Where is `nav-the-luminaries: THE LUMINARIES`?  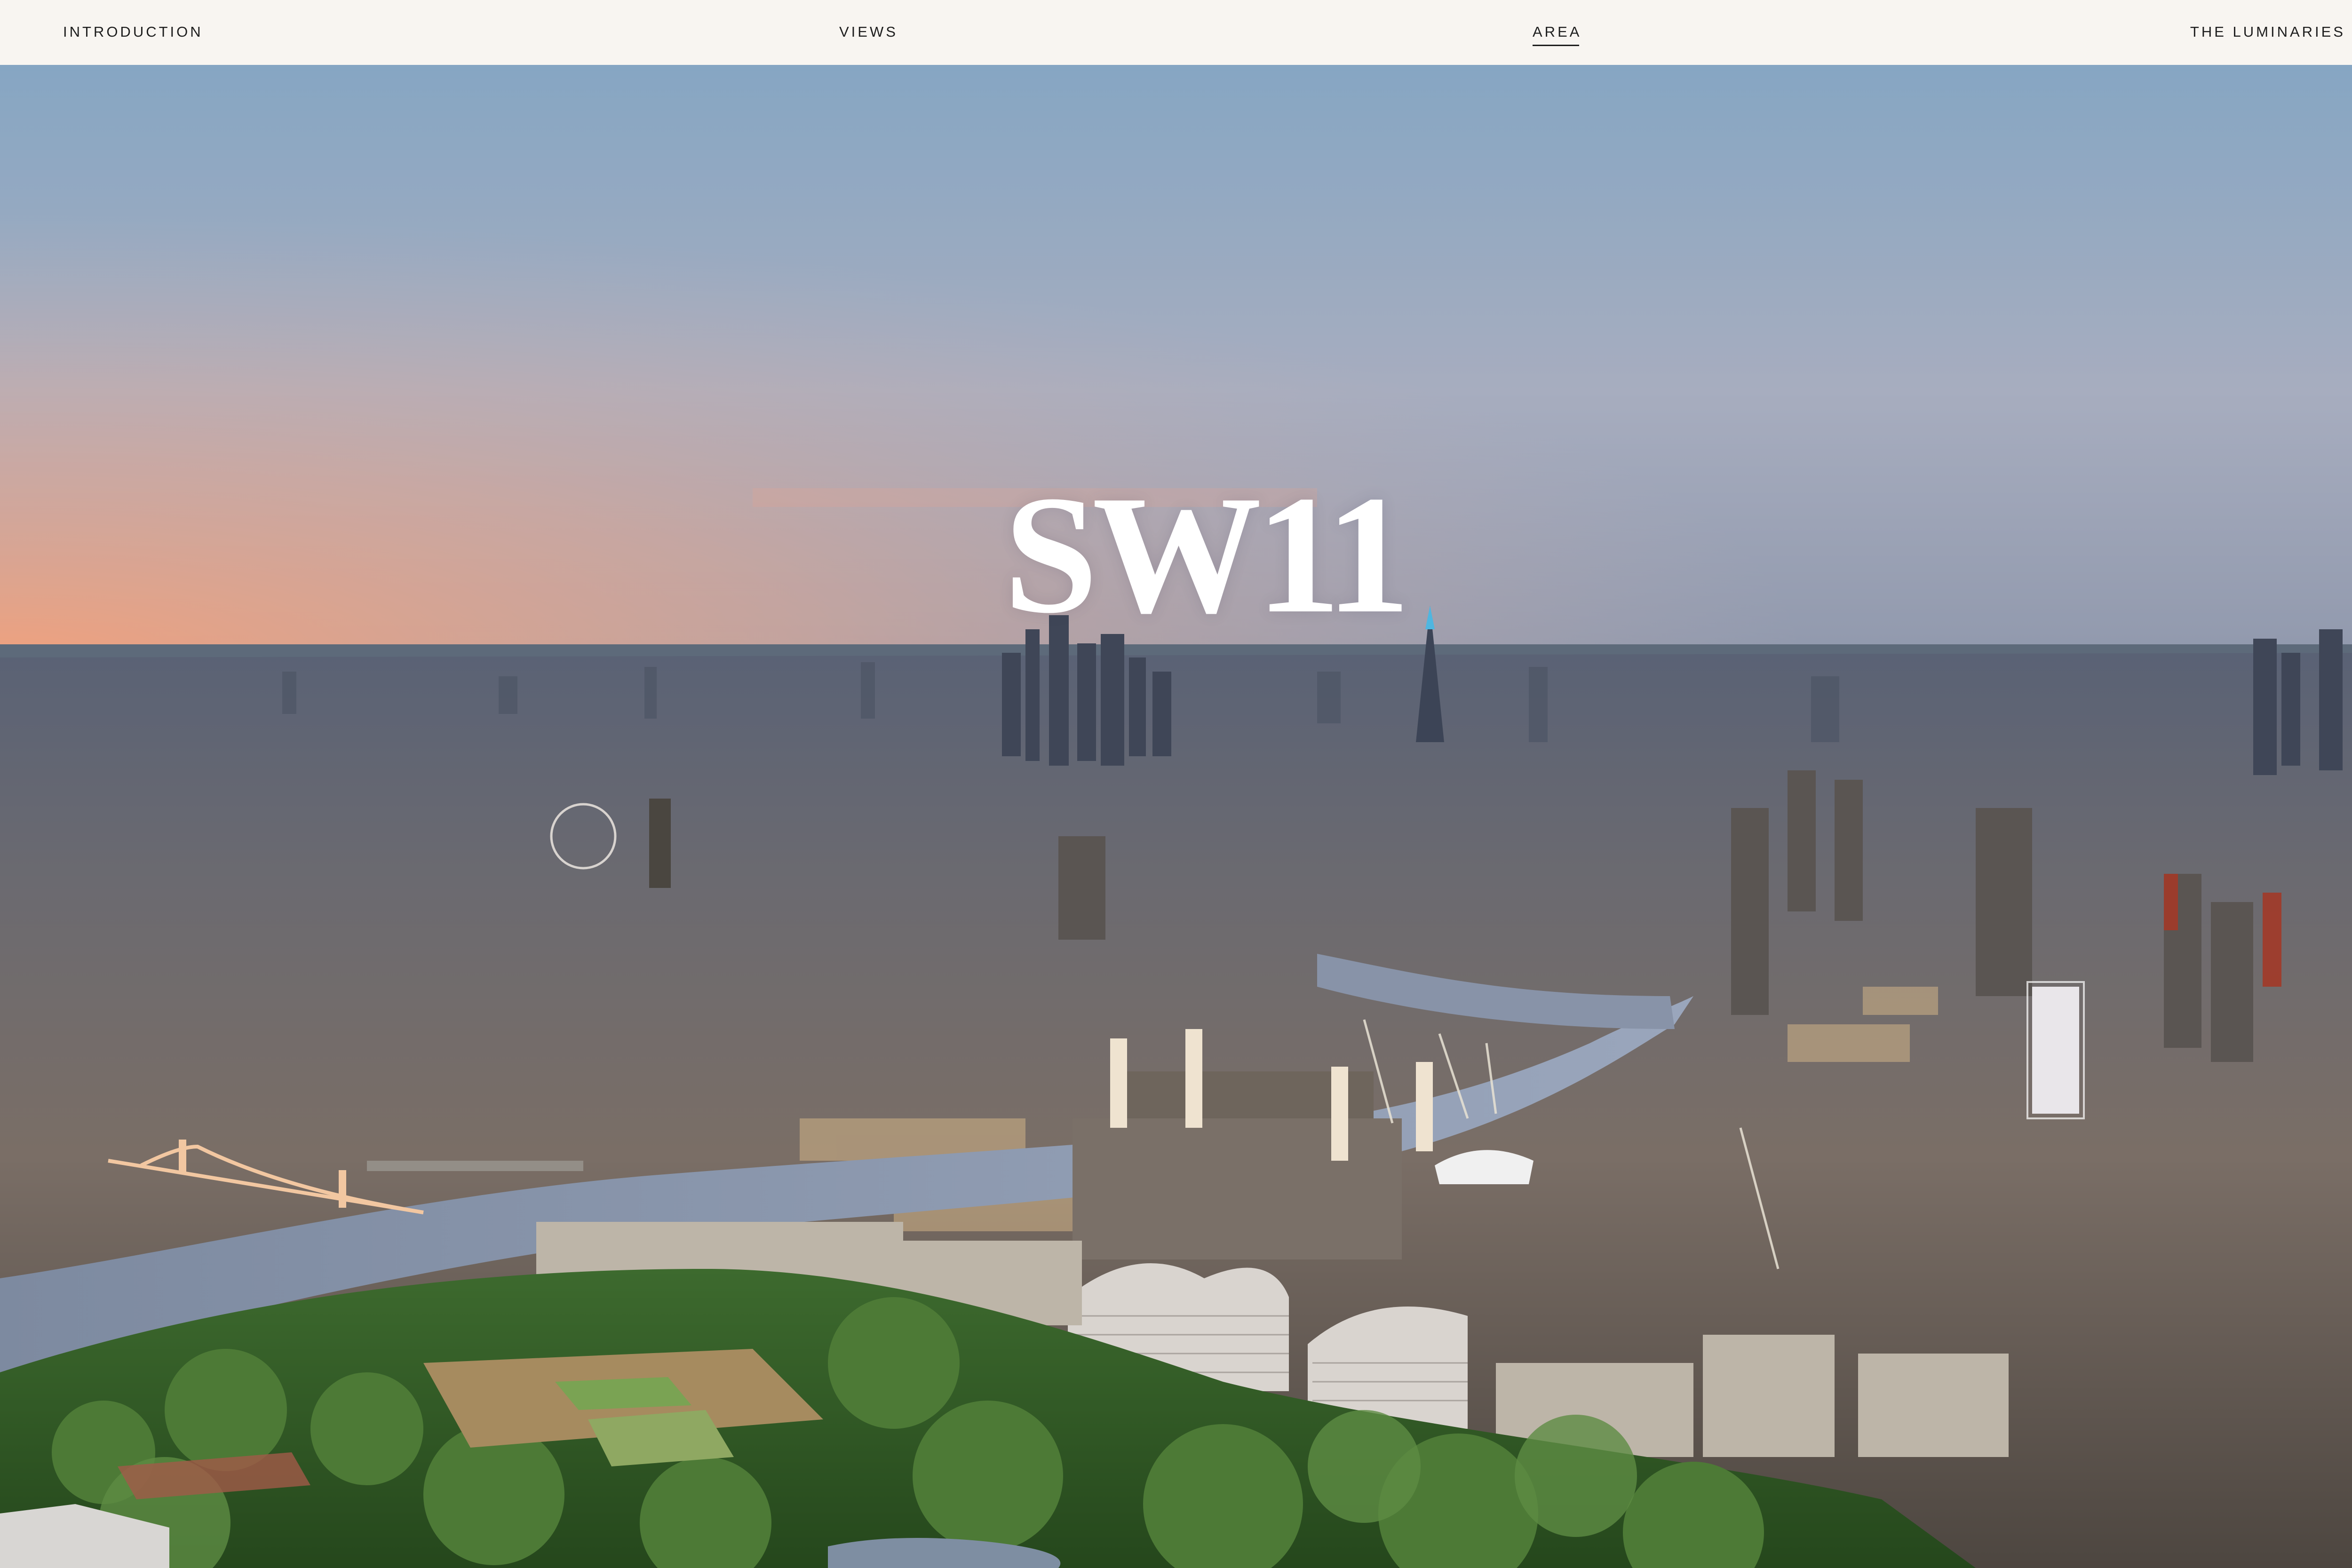 nav-the-luminaries: THE LUMINARIES is located at coordinates (2267, 32).